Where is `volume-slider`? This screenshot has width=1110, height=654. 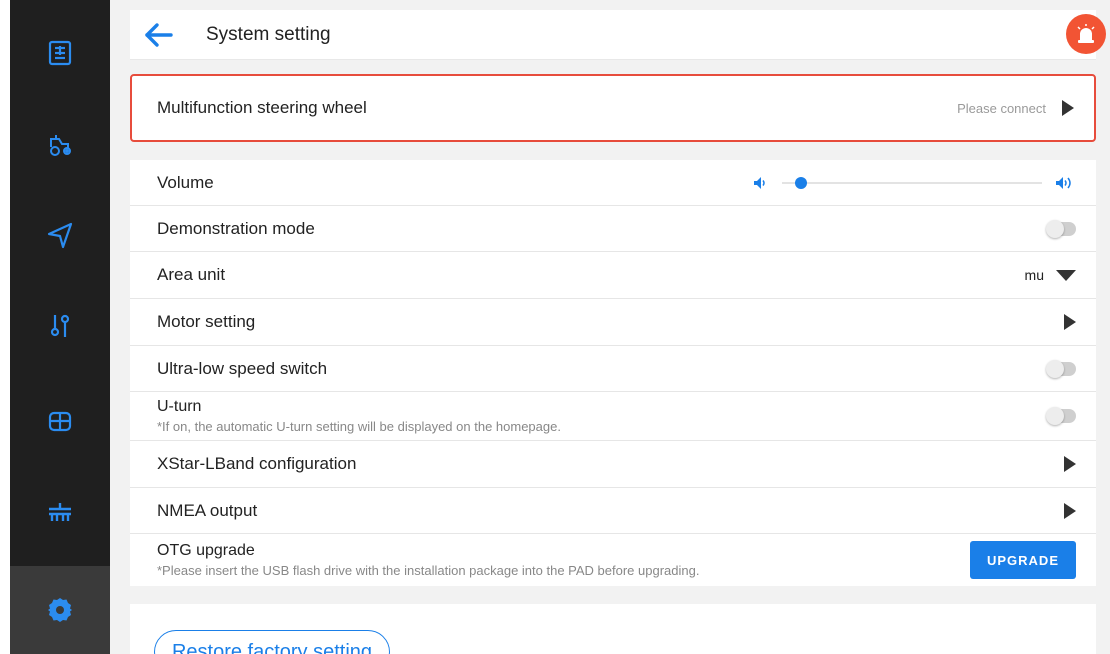 volume-slider is located at coordinates (912, 182).